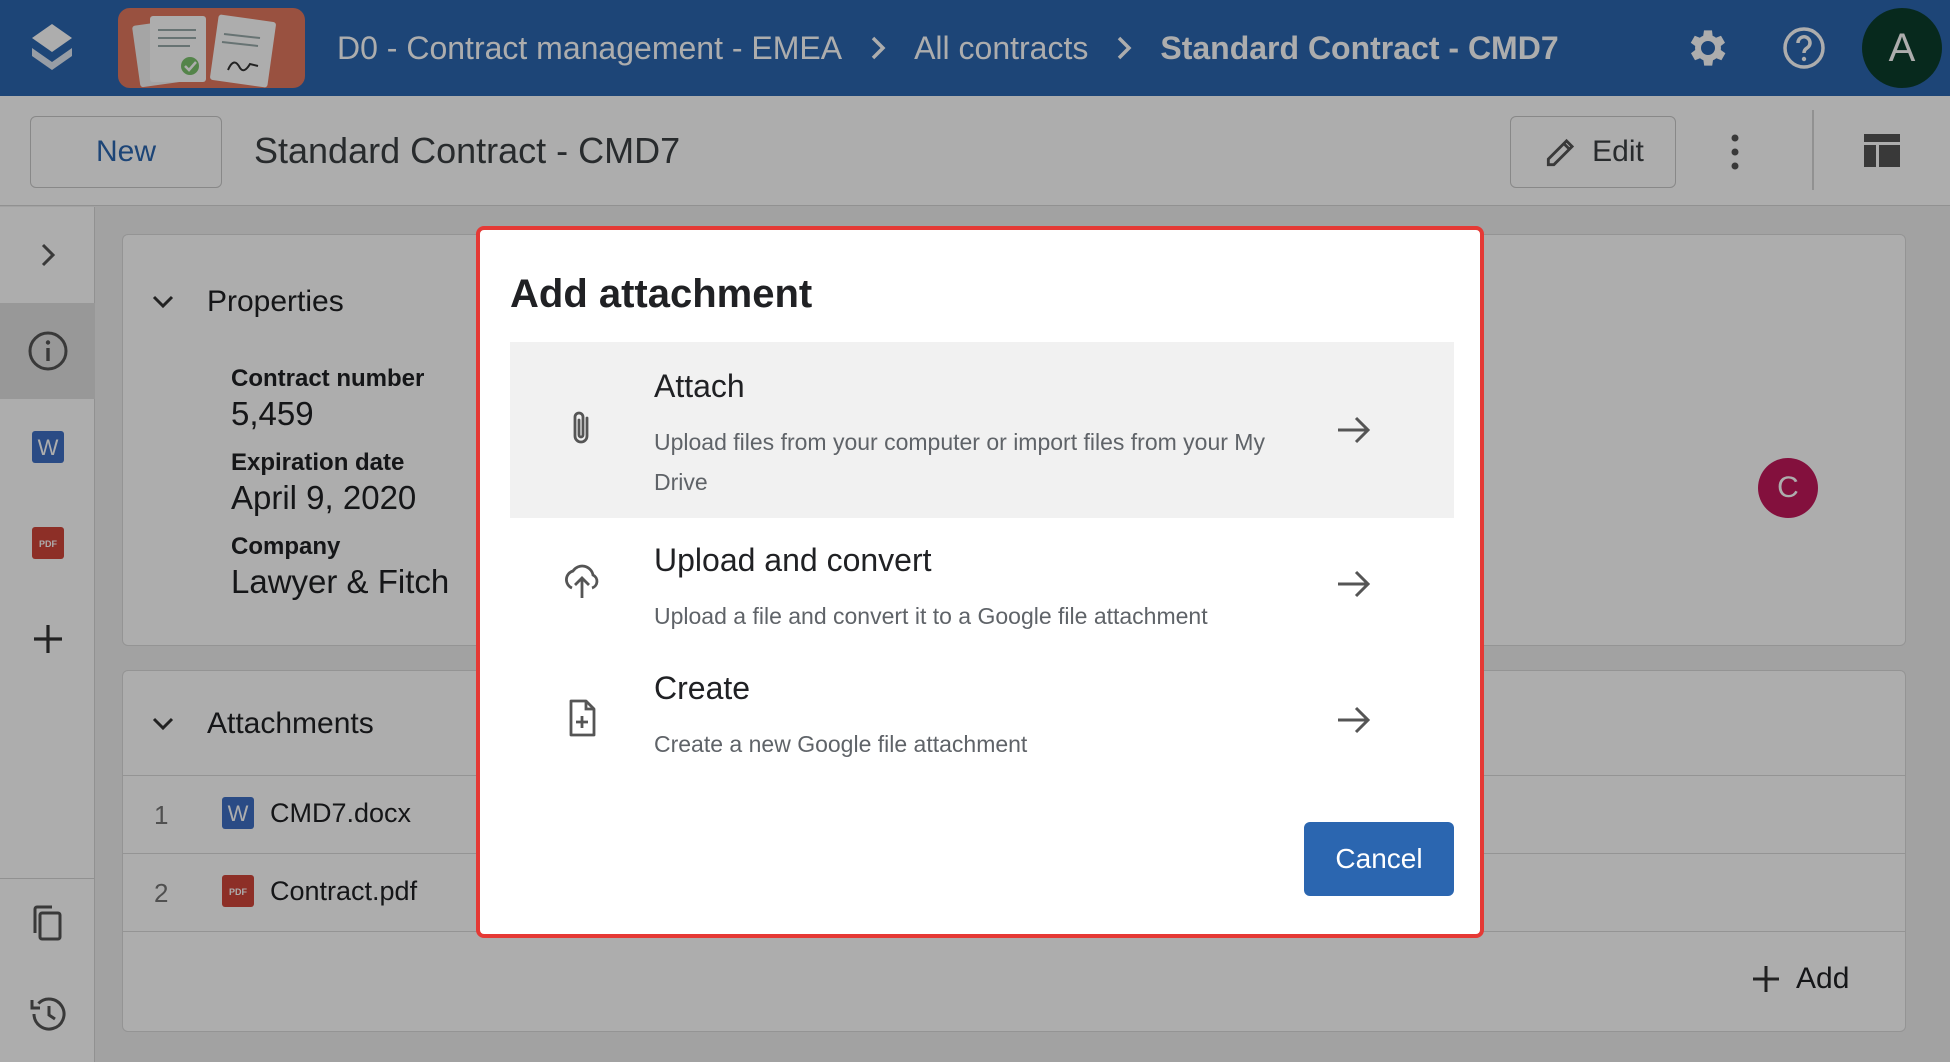 This screenshot has width=1950, height=1062. Describe the element at coordinates (793, 560) in the screenshot. I see `upload-convert-title: Upload and convert` at that location.